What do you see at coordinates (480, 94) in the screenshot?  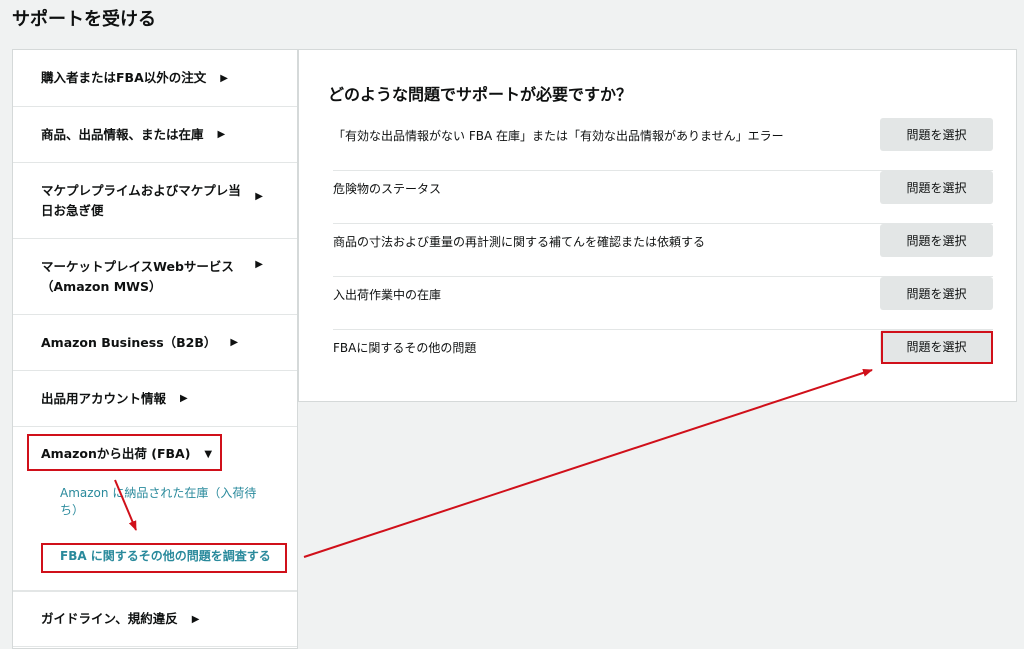 I see `panel-heading: どのような問題でサポートが必要ですか？` at bounding box center [480, 94].